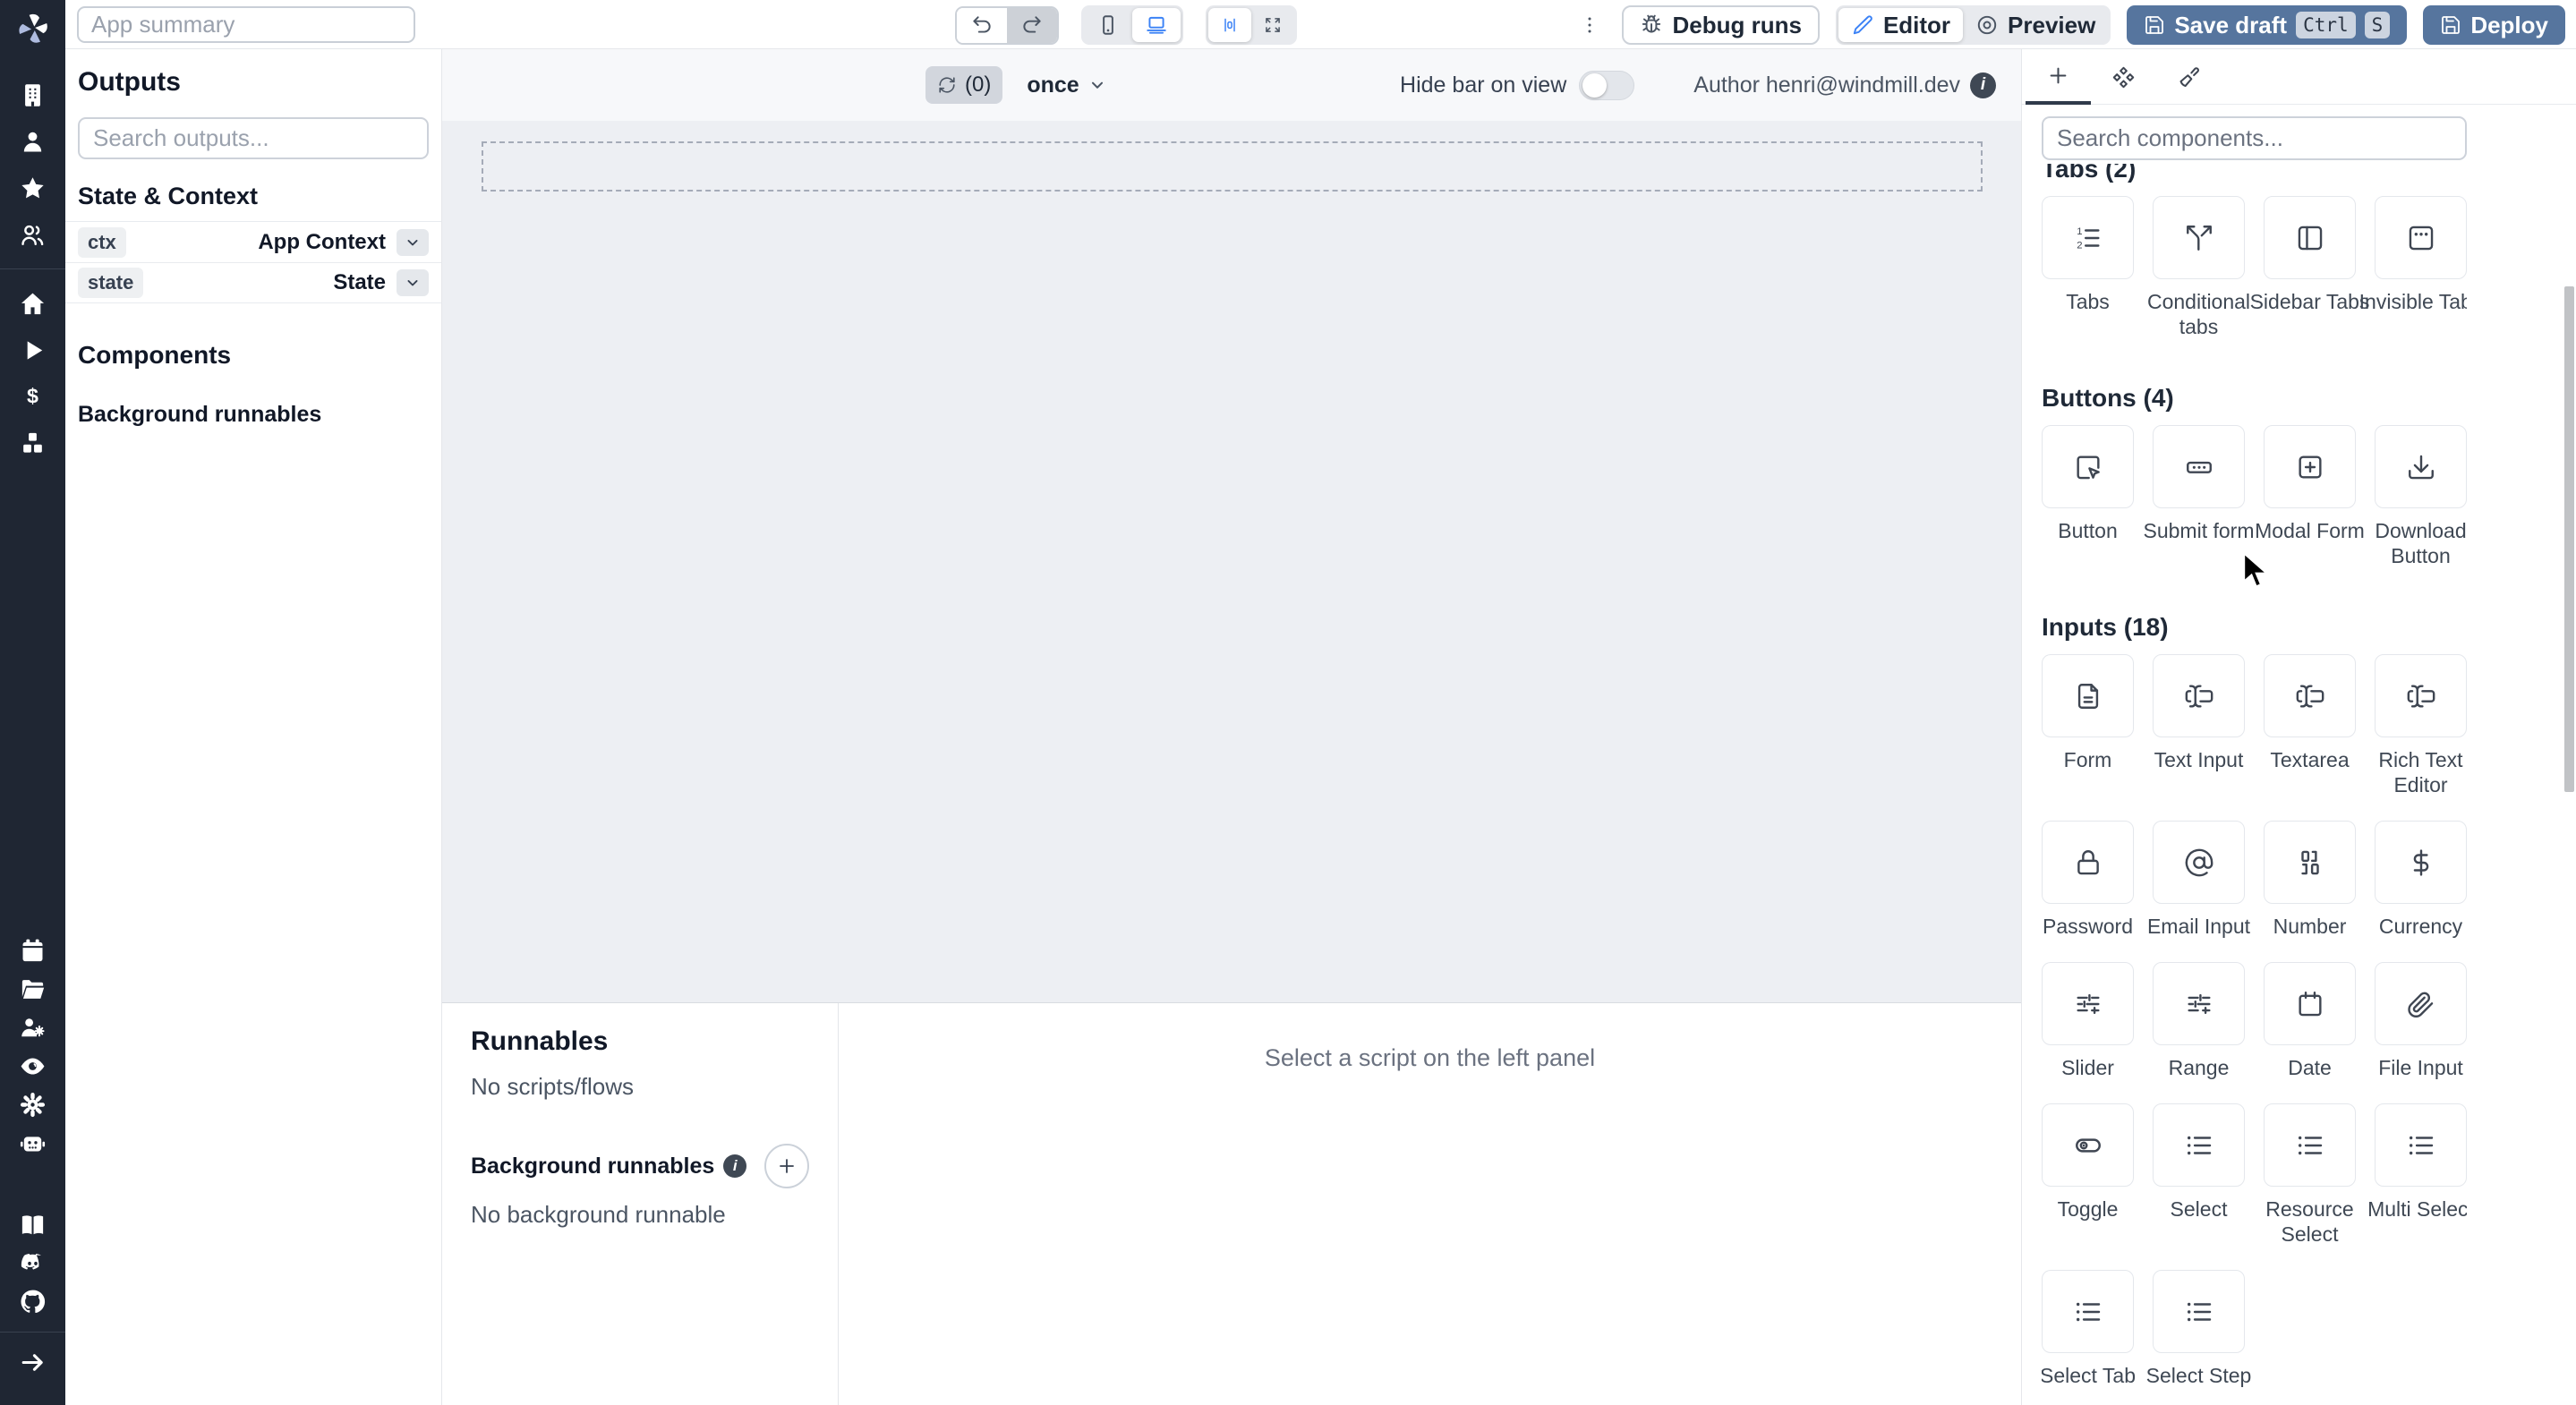 This screenshot has height=1405, width=2576. What do you see at coordinates (2199, 238) in the screenshot?
I see `split-icon` at bounding box center [2199, 238].